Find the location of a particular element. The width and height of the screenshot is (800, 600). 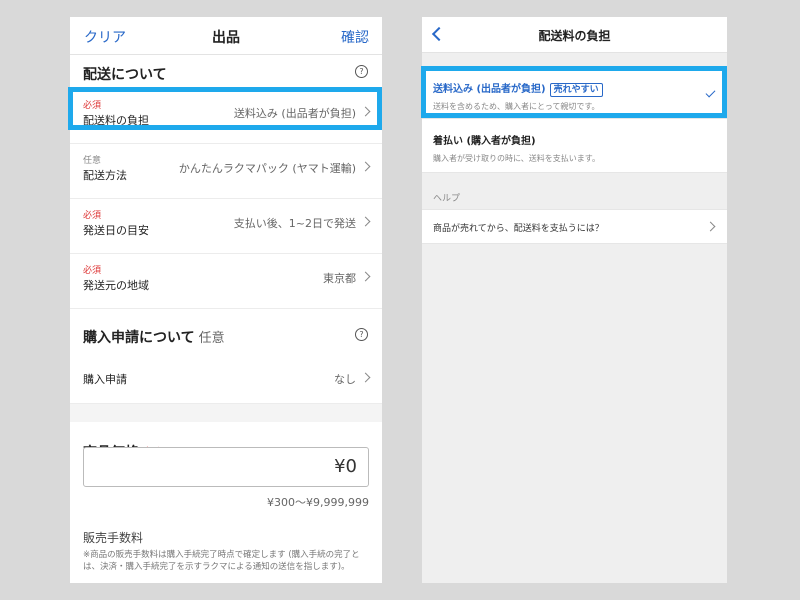

listing-header: クリア 出品 確認 is located at coordinates (226, 36).